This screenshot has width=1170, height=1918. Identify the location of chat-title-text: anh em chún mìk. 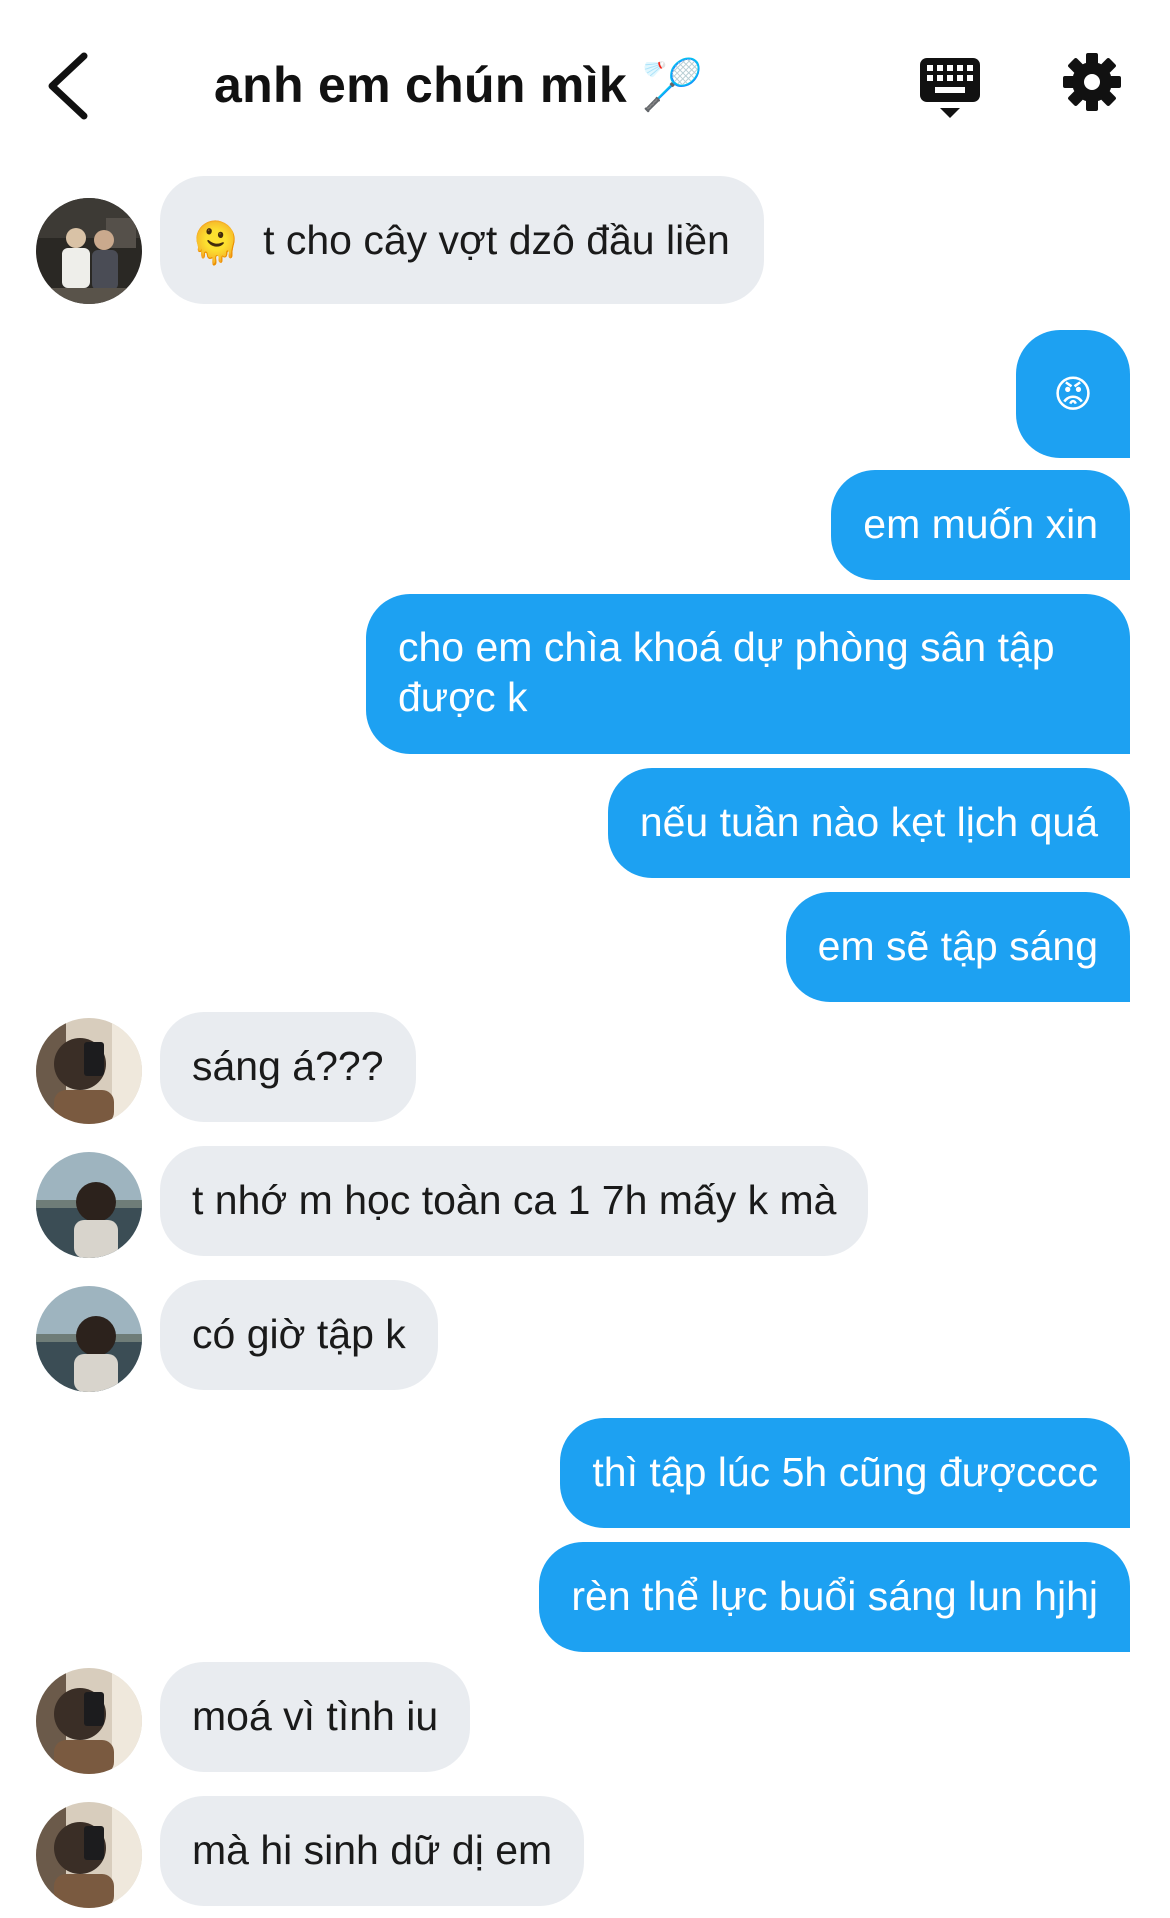
(420, 85).